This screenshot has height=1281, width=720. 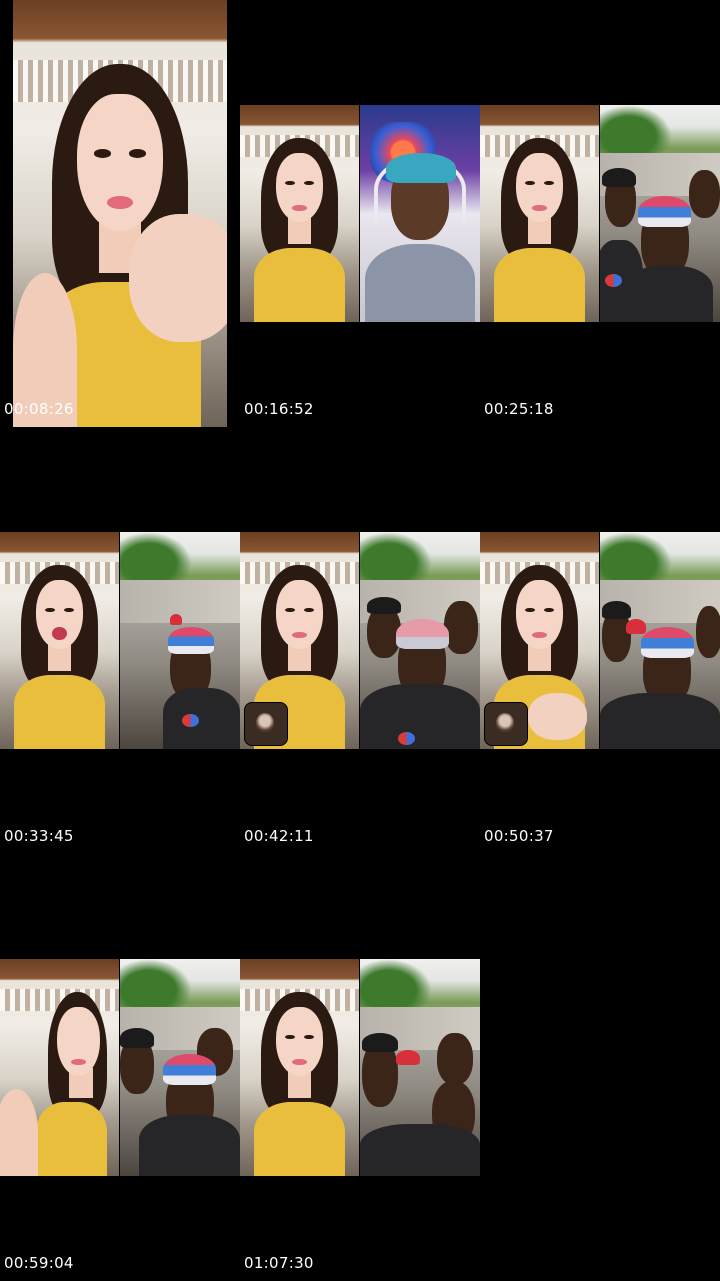 I want to click on video-thumbnail: 00:59:04, so click(x=120, y=1067).